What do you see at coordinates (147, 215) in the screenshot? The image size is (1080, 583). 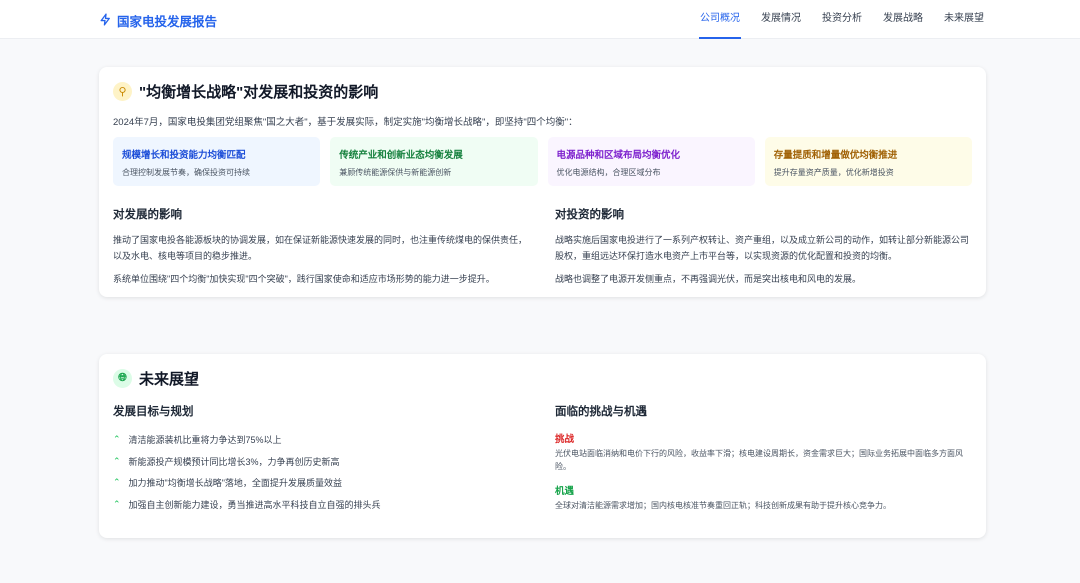 I see `development-impact-title: 对发展的影响` at bounding box center [147, 215].